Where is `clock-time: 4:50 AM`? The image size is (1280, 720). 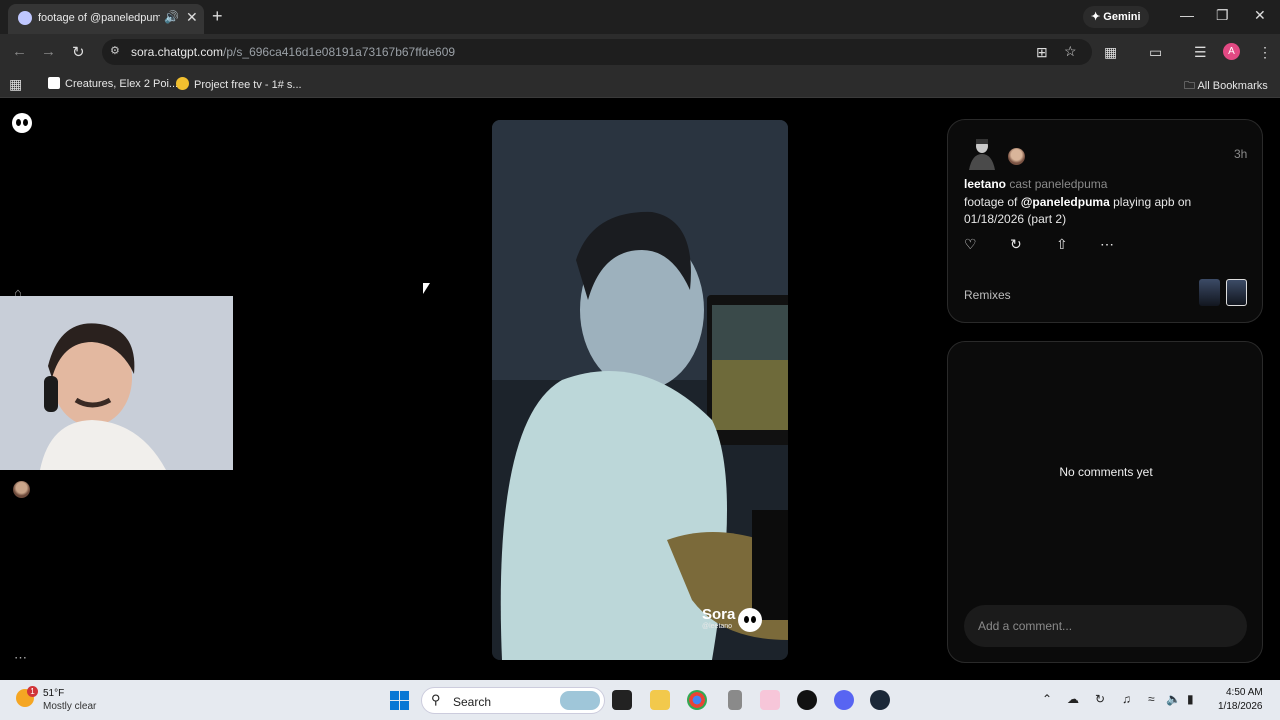
clock-time: 4:50 AM is located at coordinates (1244, 692).